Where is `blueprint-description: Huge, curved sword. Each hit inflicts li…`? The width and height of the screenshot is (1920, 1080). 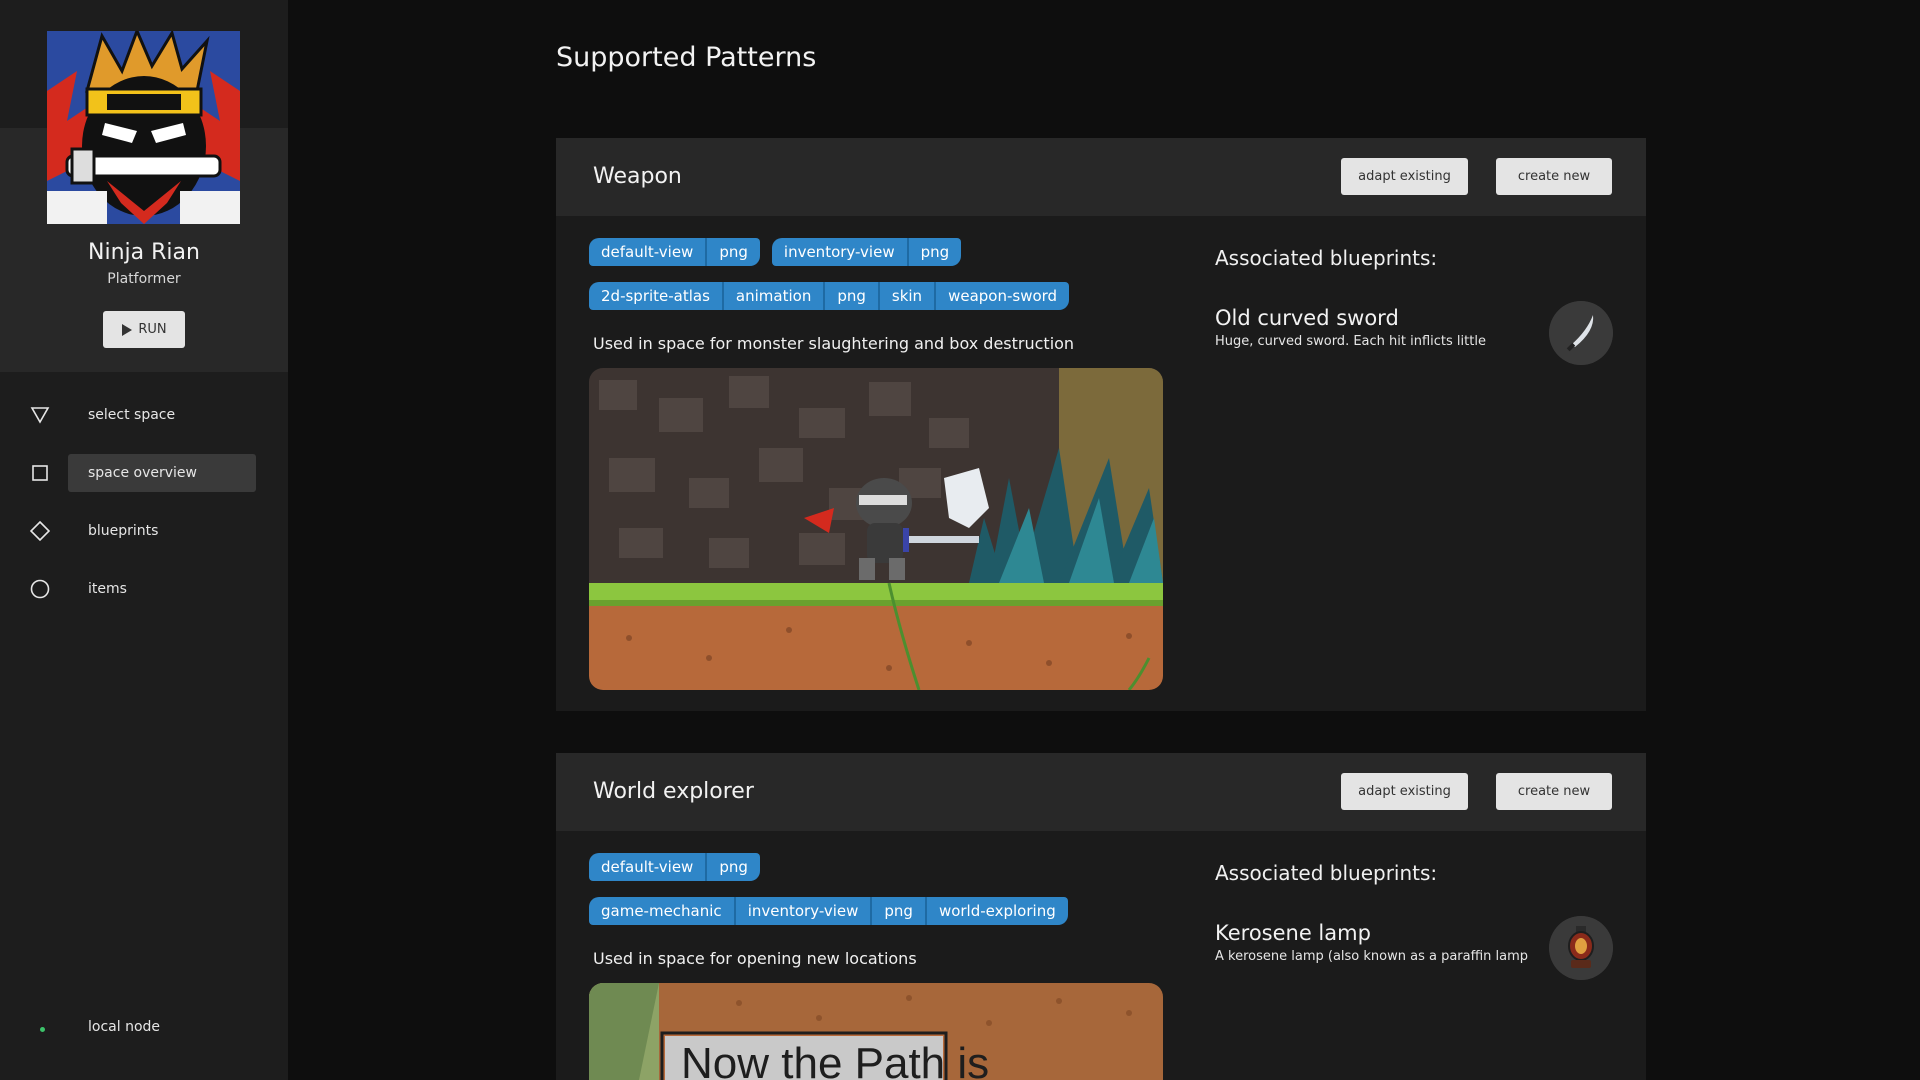
blueprint-description: Huge, curved sword. Each hit inflicts li… is located at coordinates (1350, 341).